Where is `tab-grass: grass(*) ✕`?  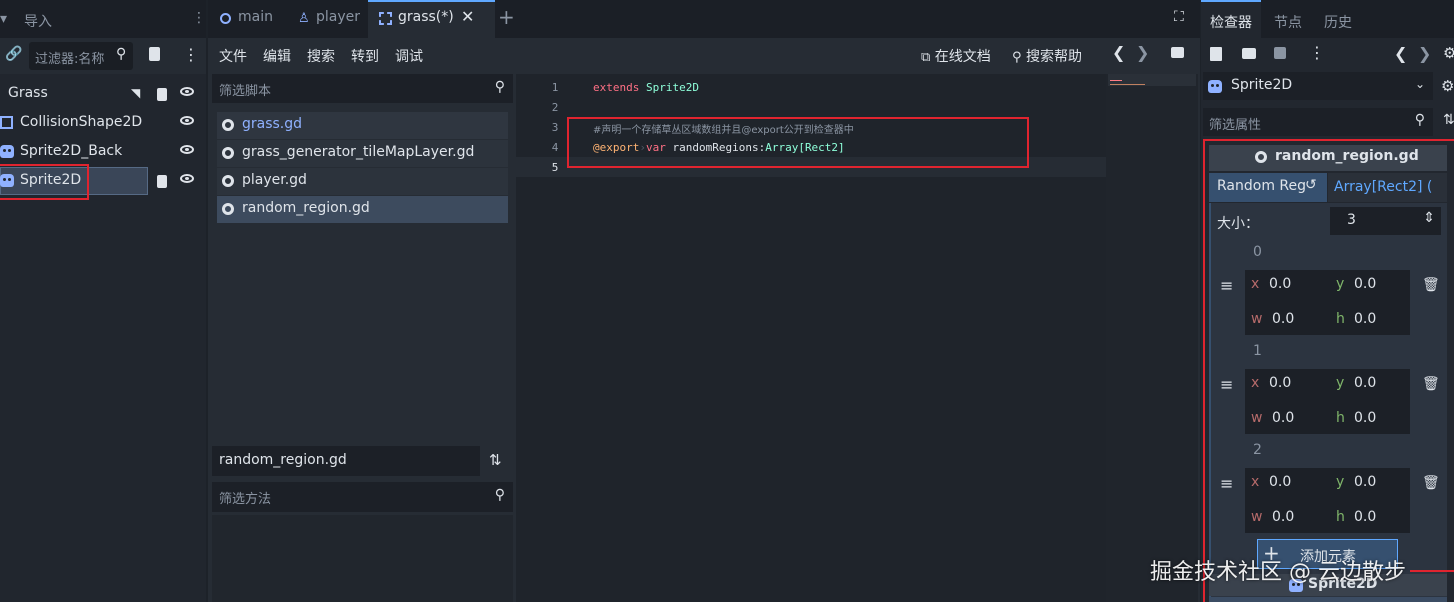
tab-grass: grass(*) ✕ is located at coordinates (431, 19).